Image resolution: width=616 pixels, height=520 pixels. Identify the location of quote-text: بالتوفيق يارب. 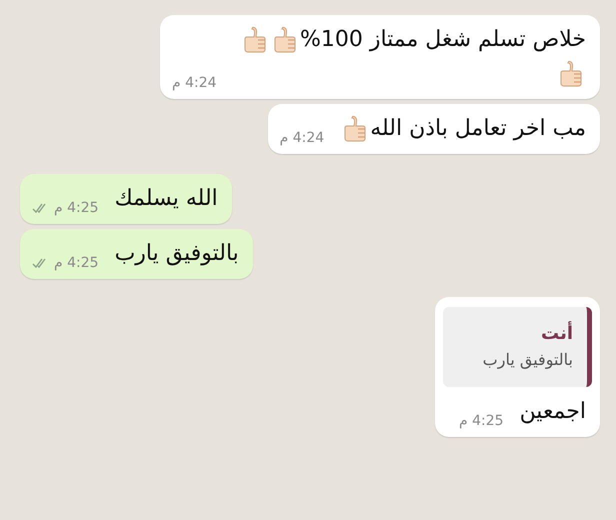
(527, 360).